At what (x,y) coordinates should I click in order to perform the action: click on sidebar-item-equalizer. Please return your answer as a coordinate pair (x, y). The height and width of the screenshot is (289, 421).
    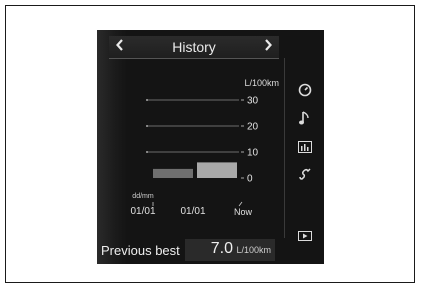
    Looking at the image, I should click on (305, 149).